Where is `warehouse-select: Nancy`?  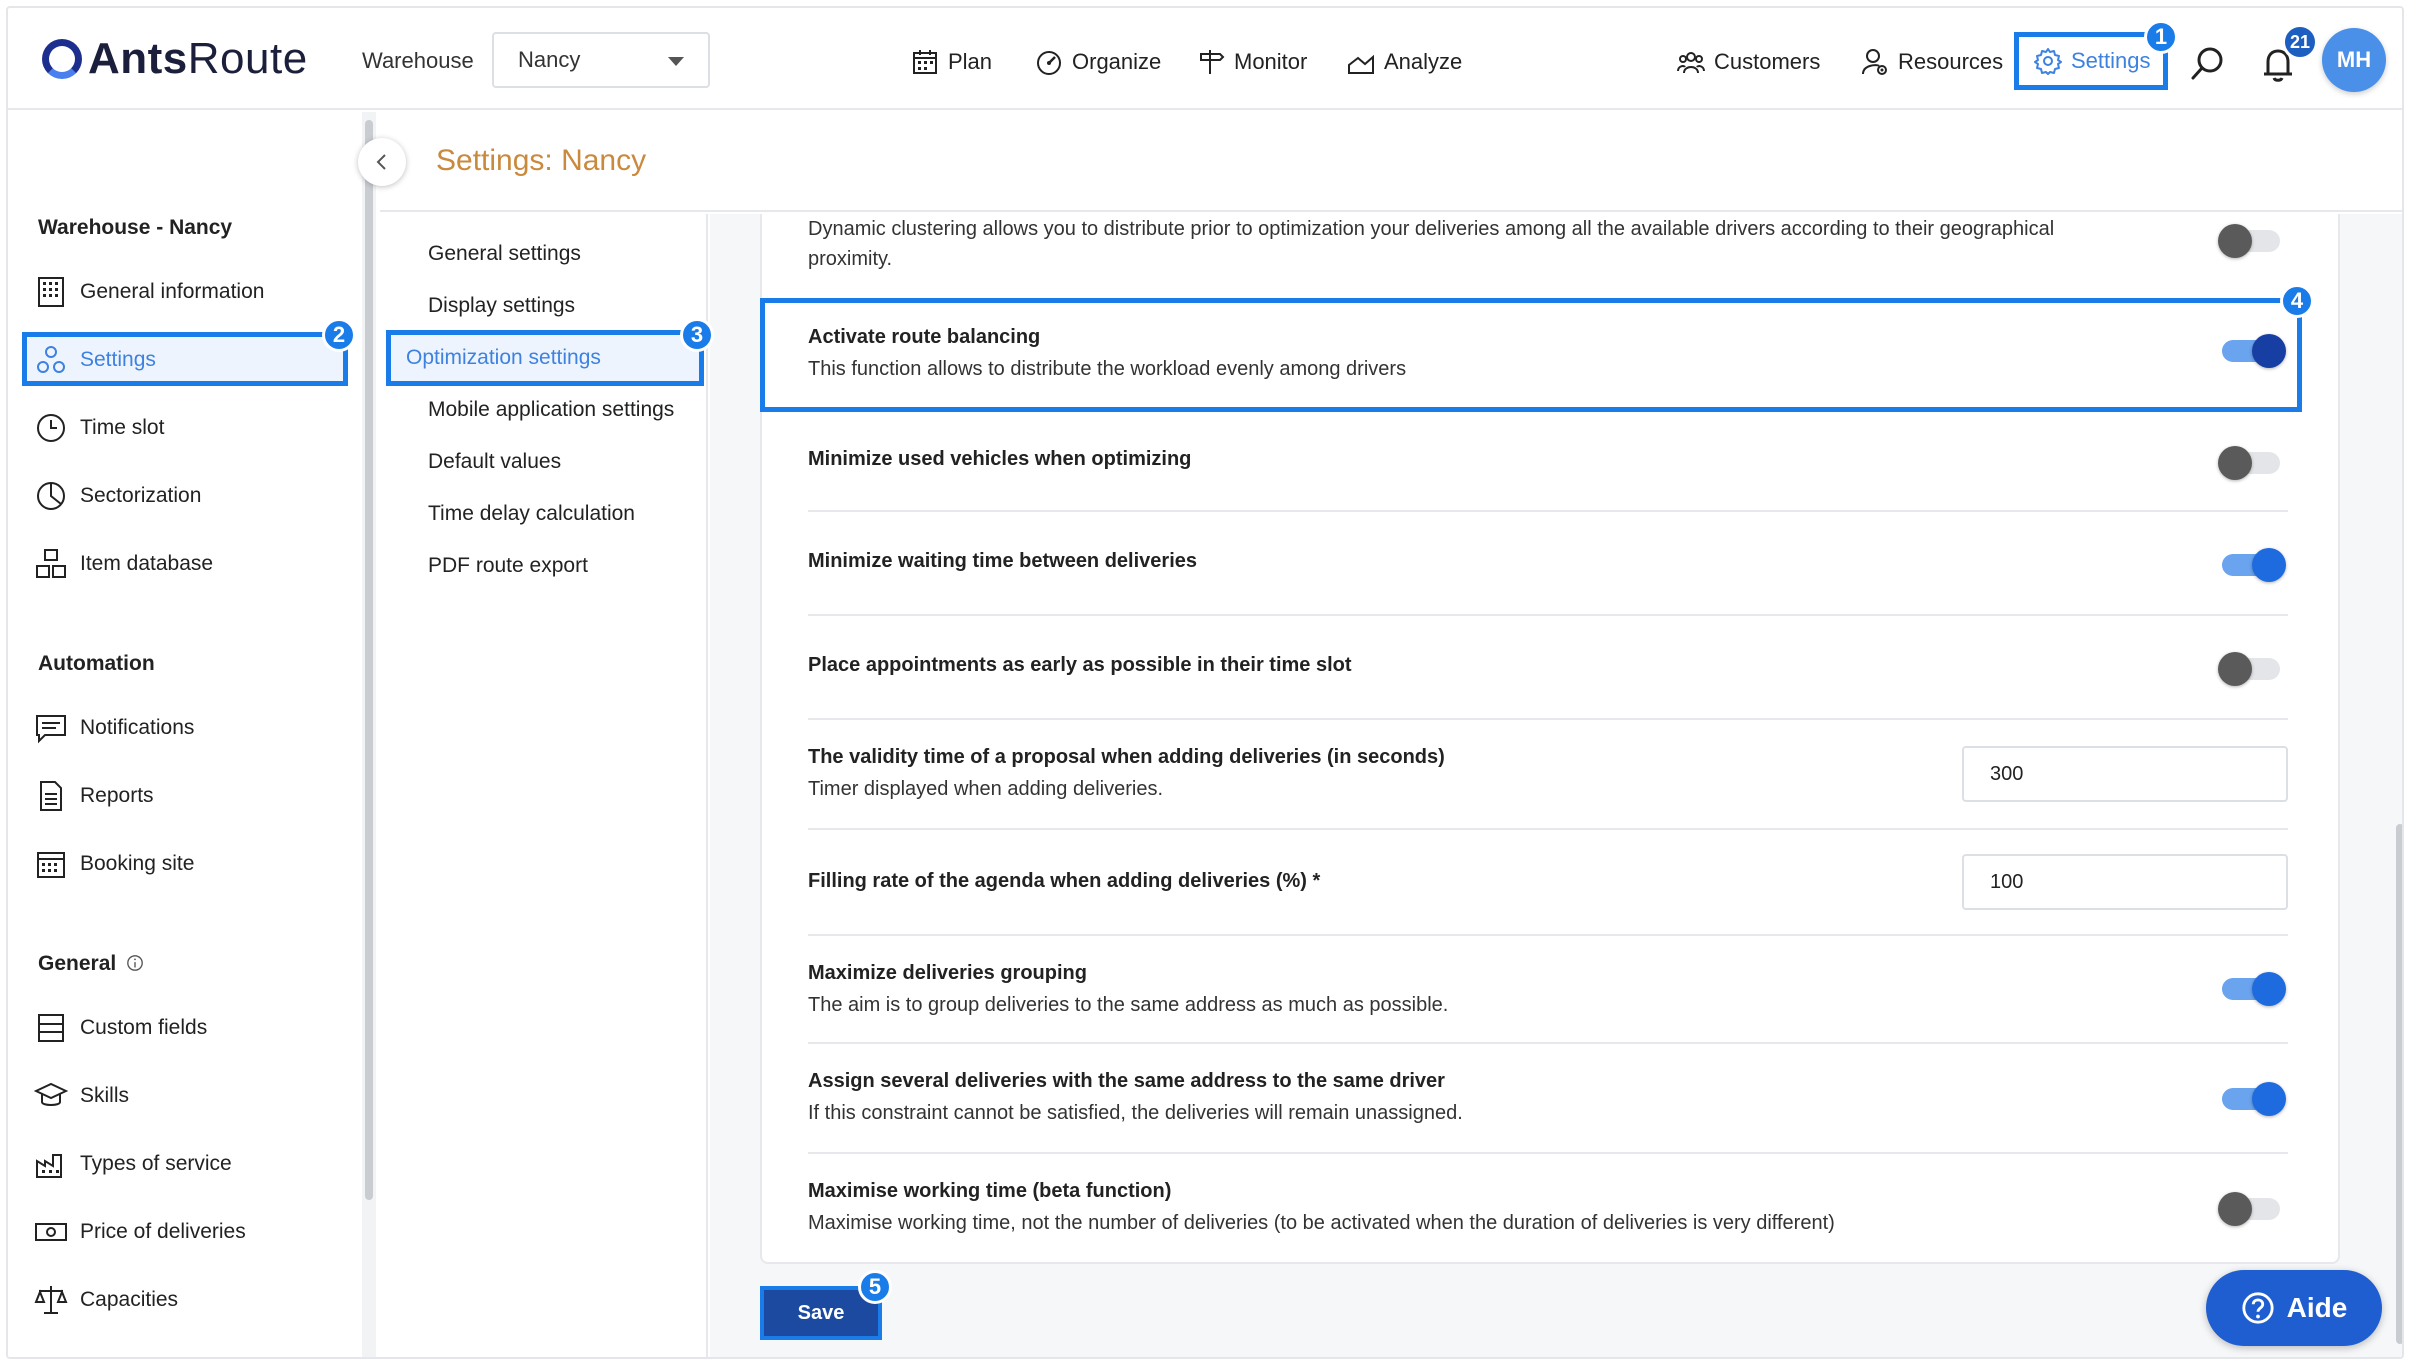 warehouse-select: Nancy is located at coordinates (601, 60).